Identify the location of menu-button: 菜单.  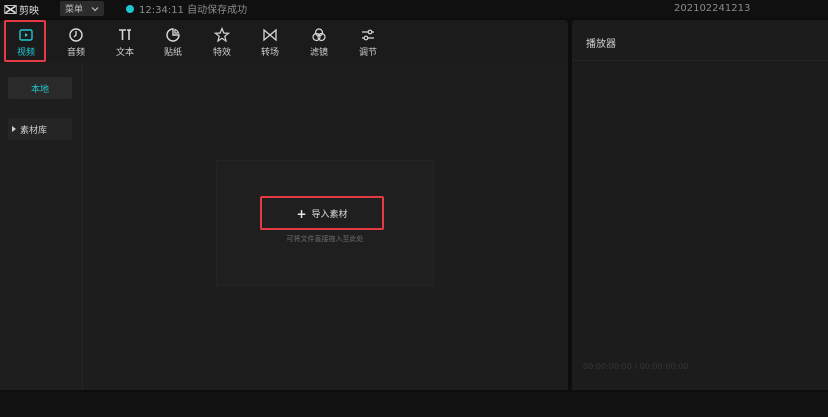
(82, 8).